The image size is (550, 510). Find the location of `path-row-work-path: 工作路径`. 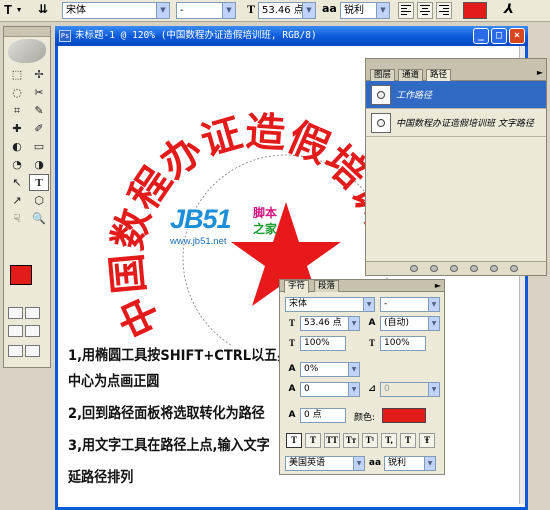

path-row-work-path: 工作路径 is located at coordinates (456, 95).